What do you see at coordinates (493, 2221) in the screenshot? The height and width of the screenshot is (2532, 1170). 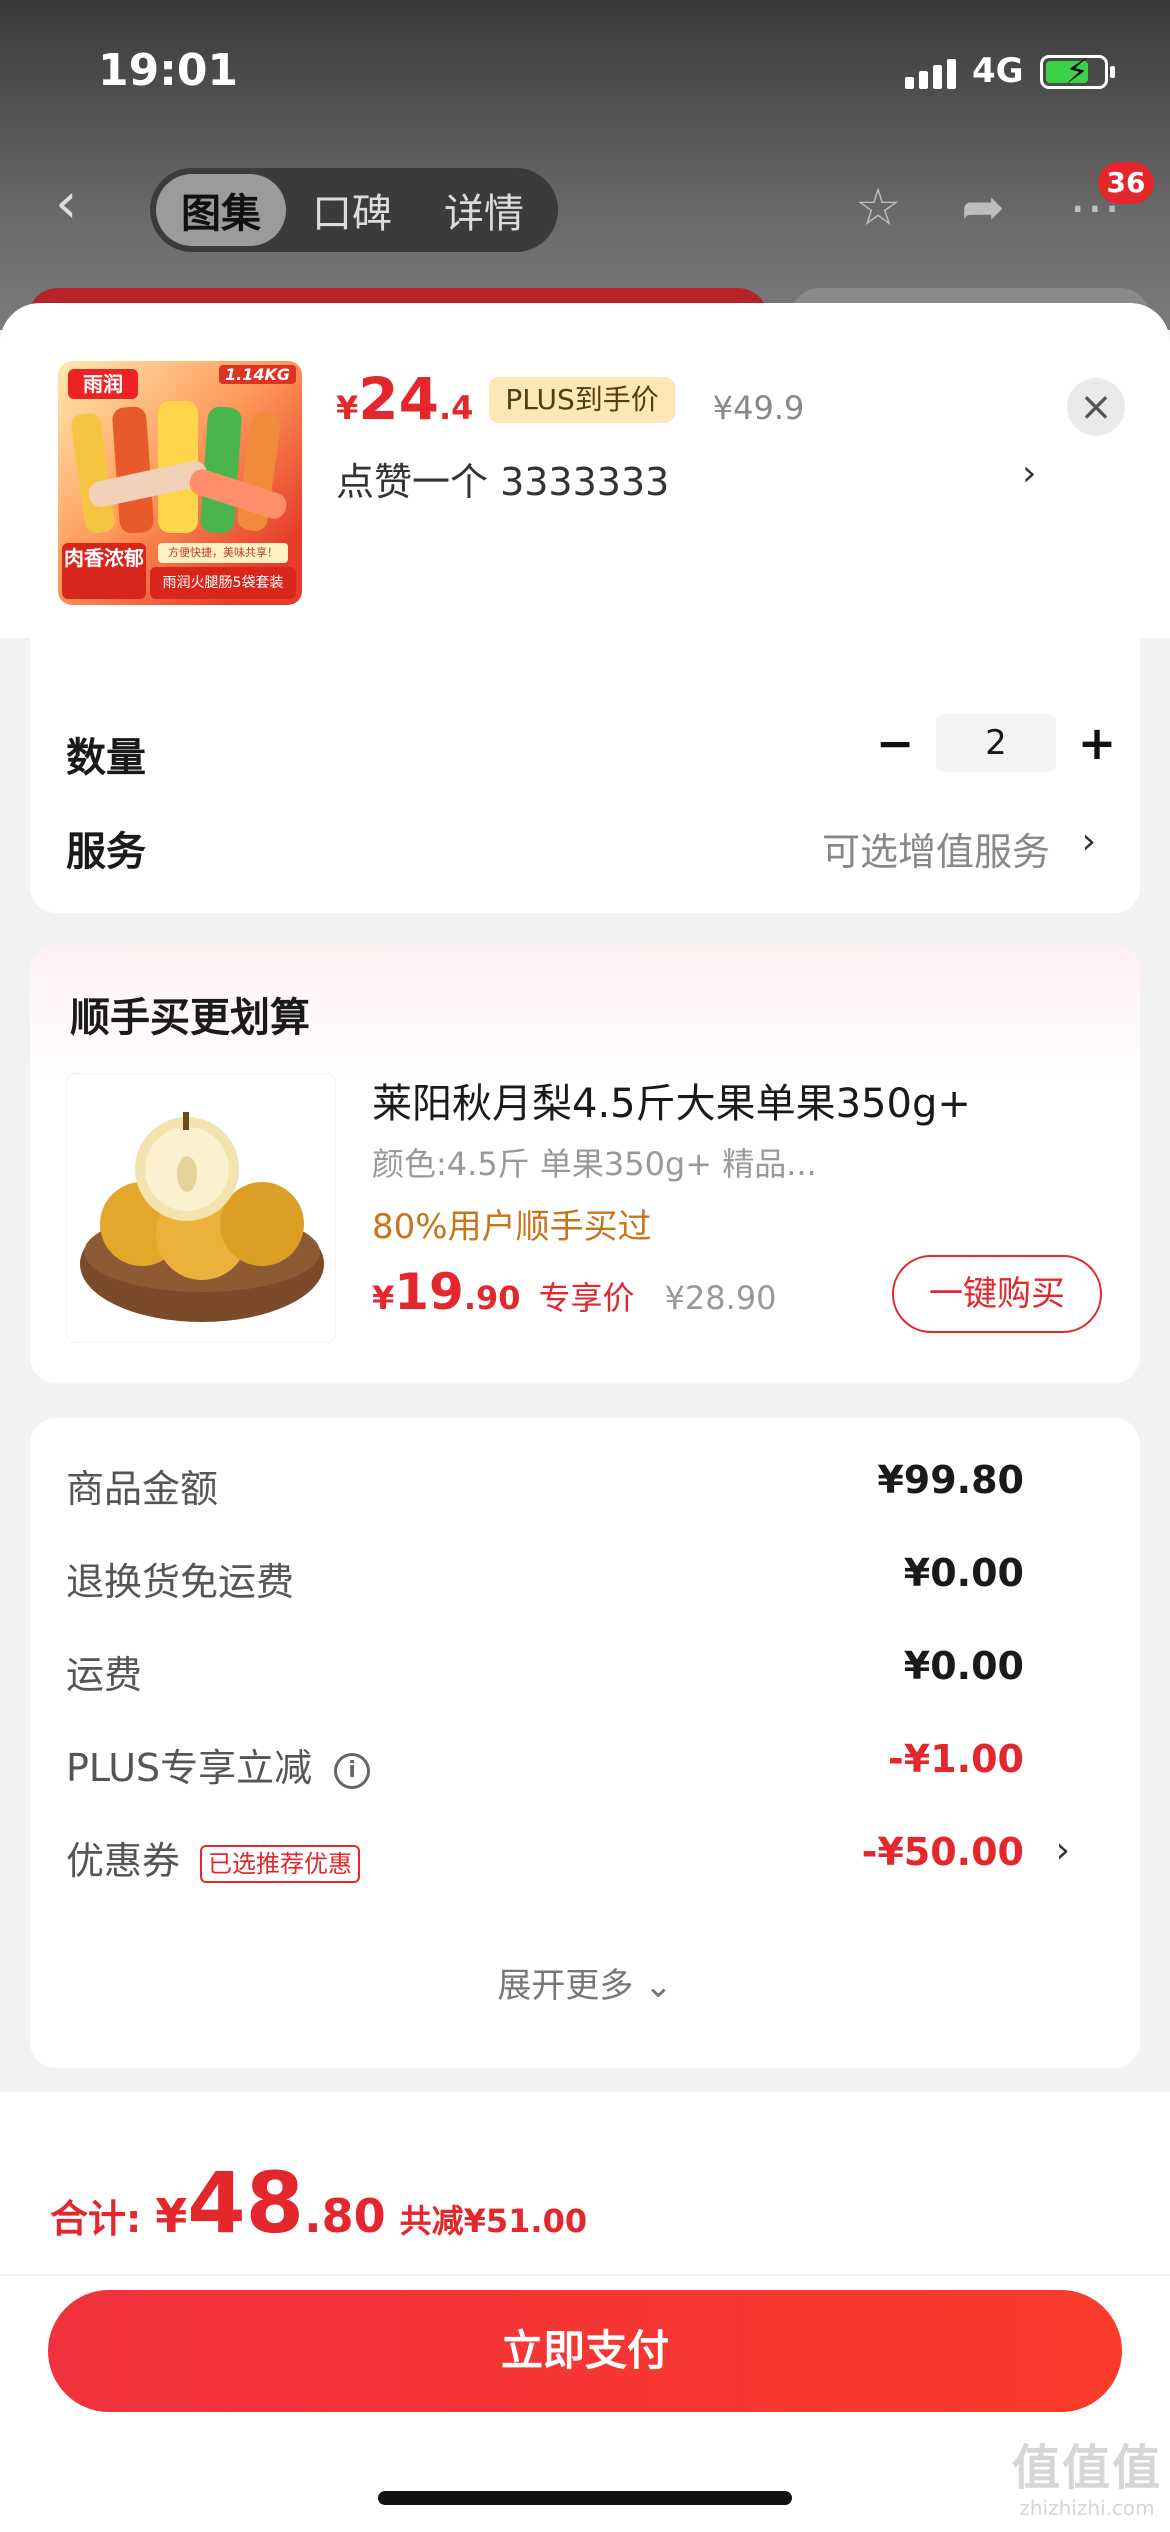 I see `total-savings: 共减¥51.00` at bounding box center [493, 2221].